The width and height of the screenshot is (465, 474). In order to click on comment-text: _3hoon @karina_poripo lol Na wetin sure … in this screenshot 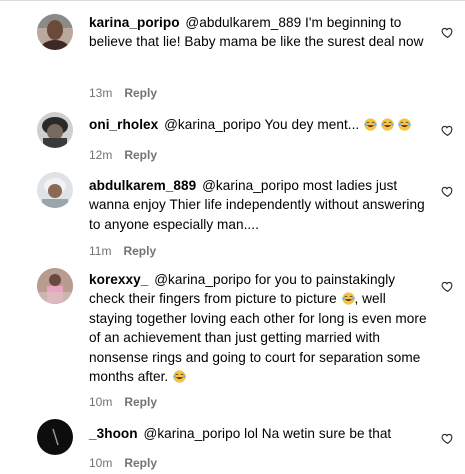, I will do `click(259, 433)`.